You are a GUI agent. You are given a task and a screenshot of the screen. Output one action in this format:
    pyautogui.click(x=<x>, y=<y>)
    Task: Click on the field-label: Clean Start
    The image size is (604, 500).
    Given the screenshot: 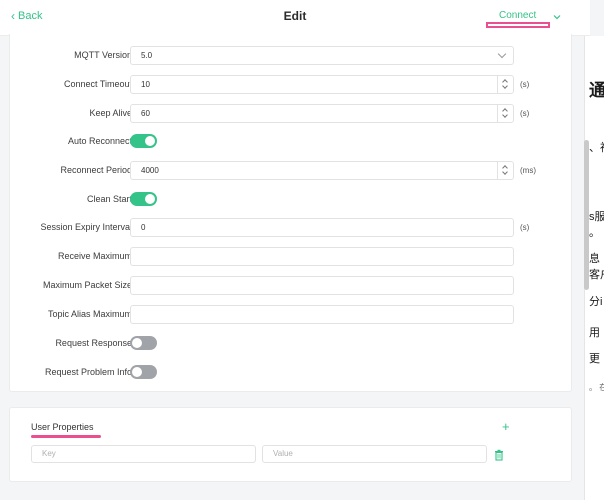 What is the action you would take?
    pyautogui.click(x=109, y=199)
    